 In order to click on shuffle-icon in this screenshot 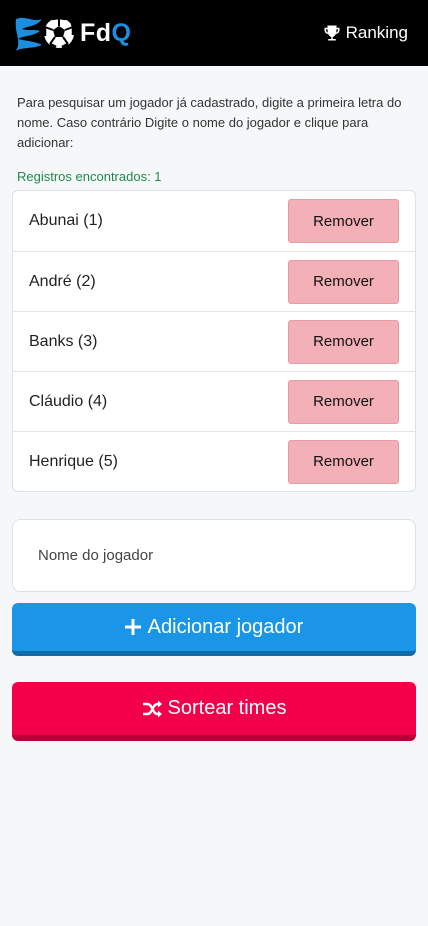, I will do `click(152, 708)`.